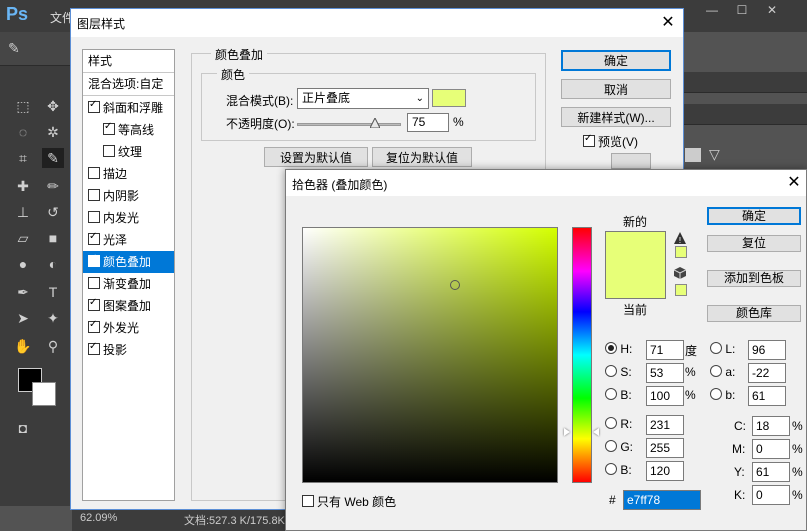 Image resolution: width=807 pixels, height=531 pixels. What do you see at coordinates (754, 278) in the screenshot?
I see `add-to-swatches-button: 添加到色板` at bounding box center [754, 278].